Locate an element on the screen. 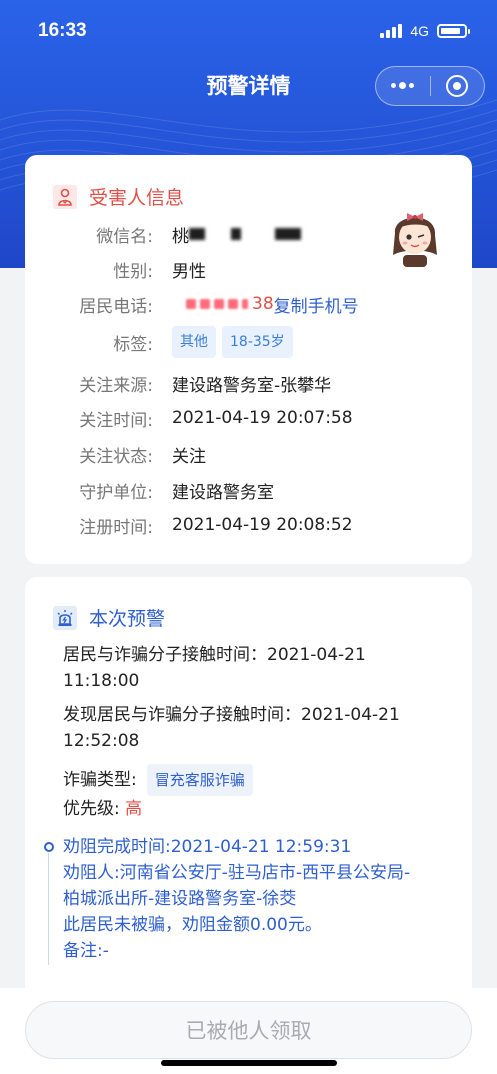  status-indicators: 4G is located at coordinates (425, 31).